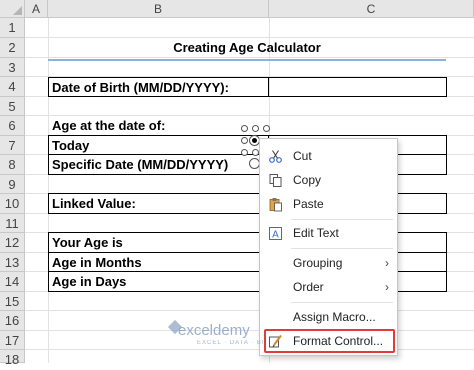 The image size is (474, 370). I want to click on watermark-tagline: EXCEL · DATA · BI, so click(231, 343).